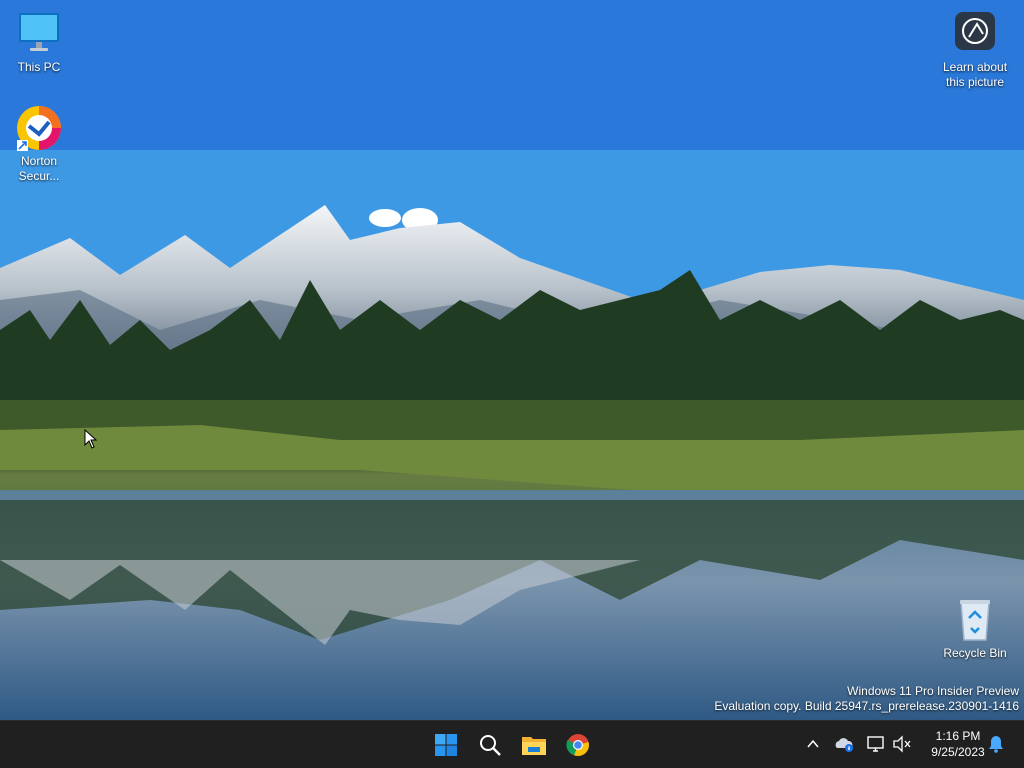 This screenshot has height=768, width=1024. I want to click on notification-bell-icon, so click(996, 744).